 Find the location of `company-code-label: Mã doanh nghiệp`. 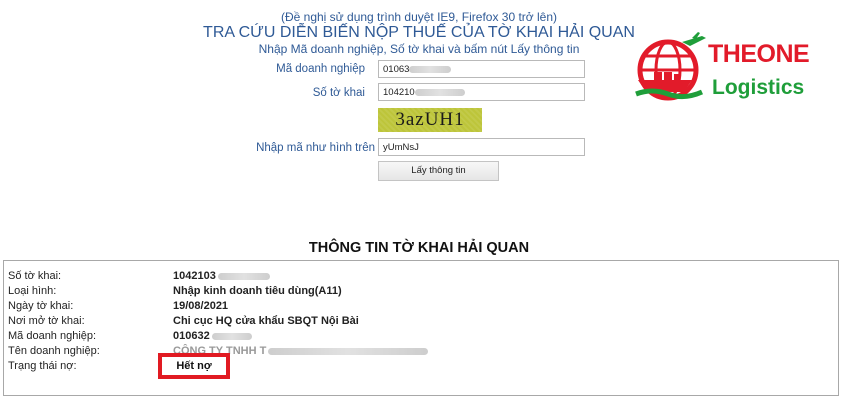

company-code-label: Mã doanh nghiệp is located at coordinates (320, 69).